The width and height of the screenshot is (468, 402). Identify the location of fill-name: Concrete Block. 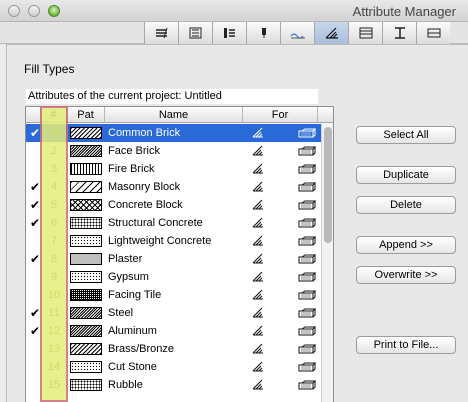
(145, 205).